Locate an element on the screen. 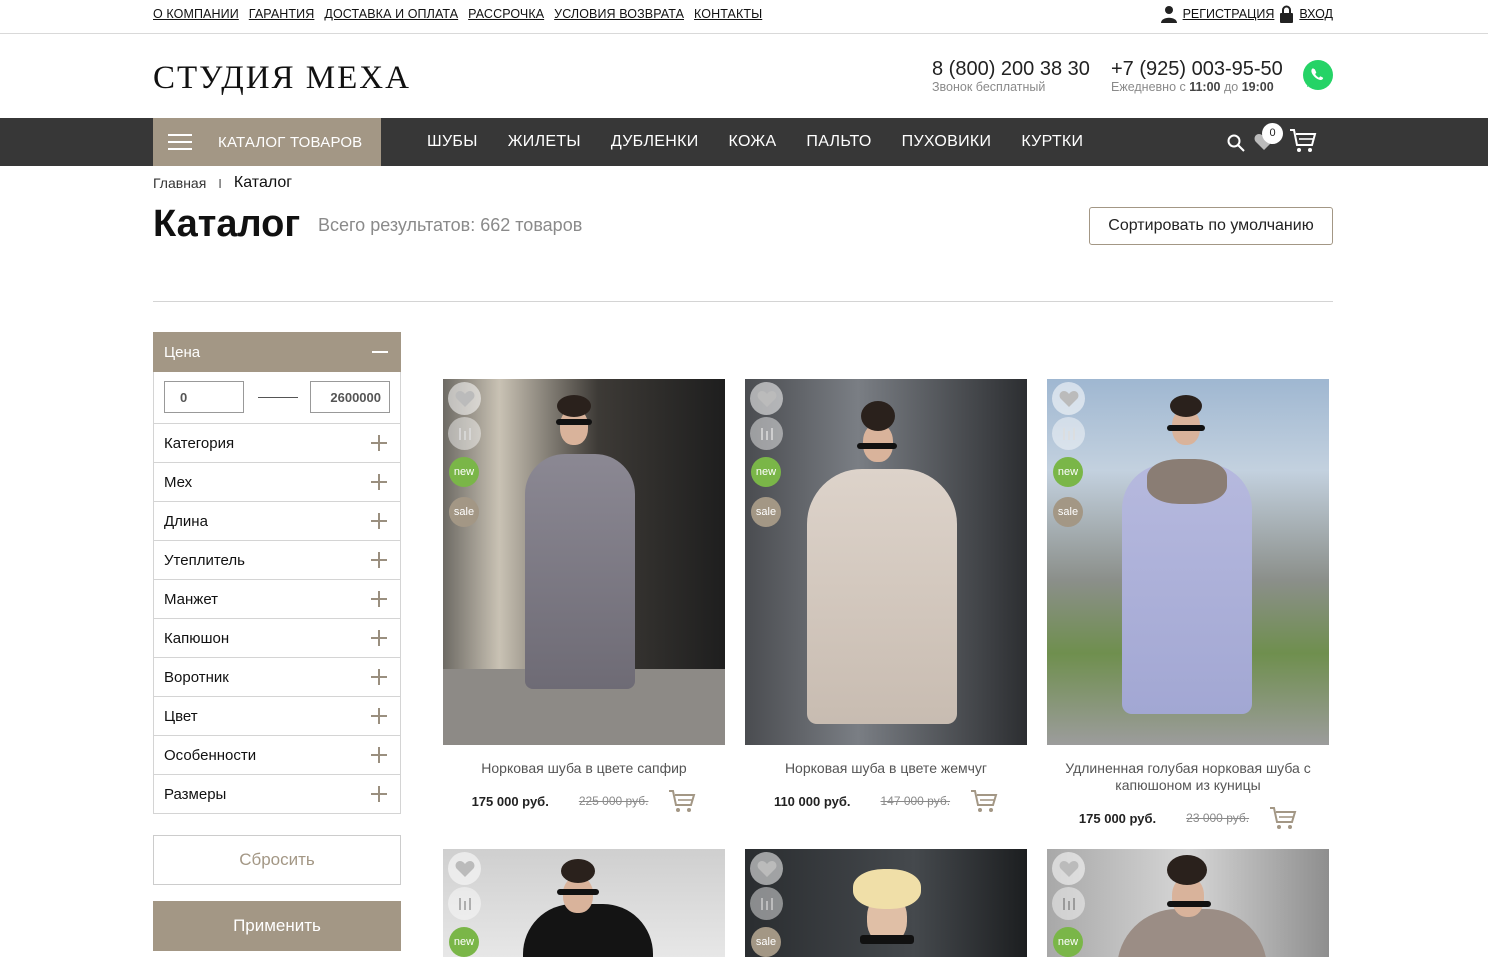  breadcrumb-home: Главная is located at coordinates (179, 183).